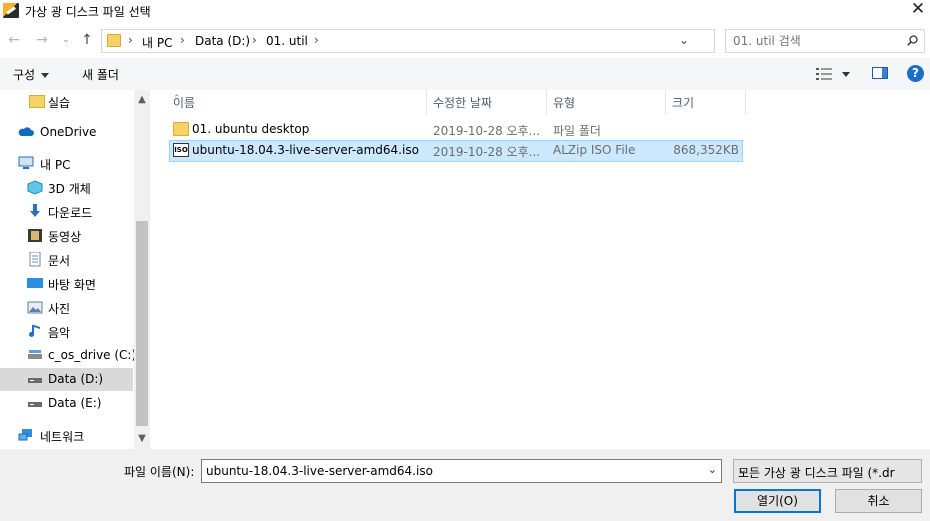 This screenshot has width=930, height=521. I want to click on column-header-label: 유형, so click(564, 103).